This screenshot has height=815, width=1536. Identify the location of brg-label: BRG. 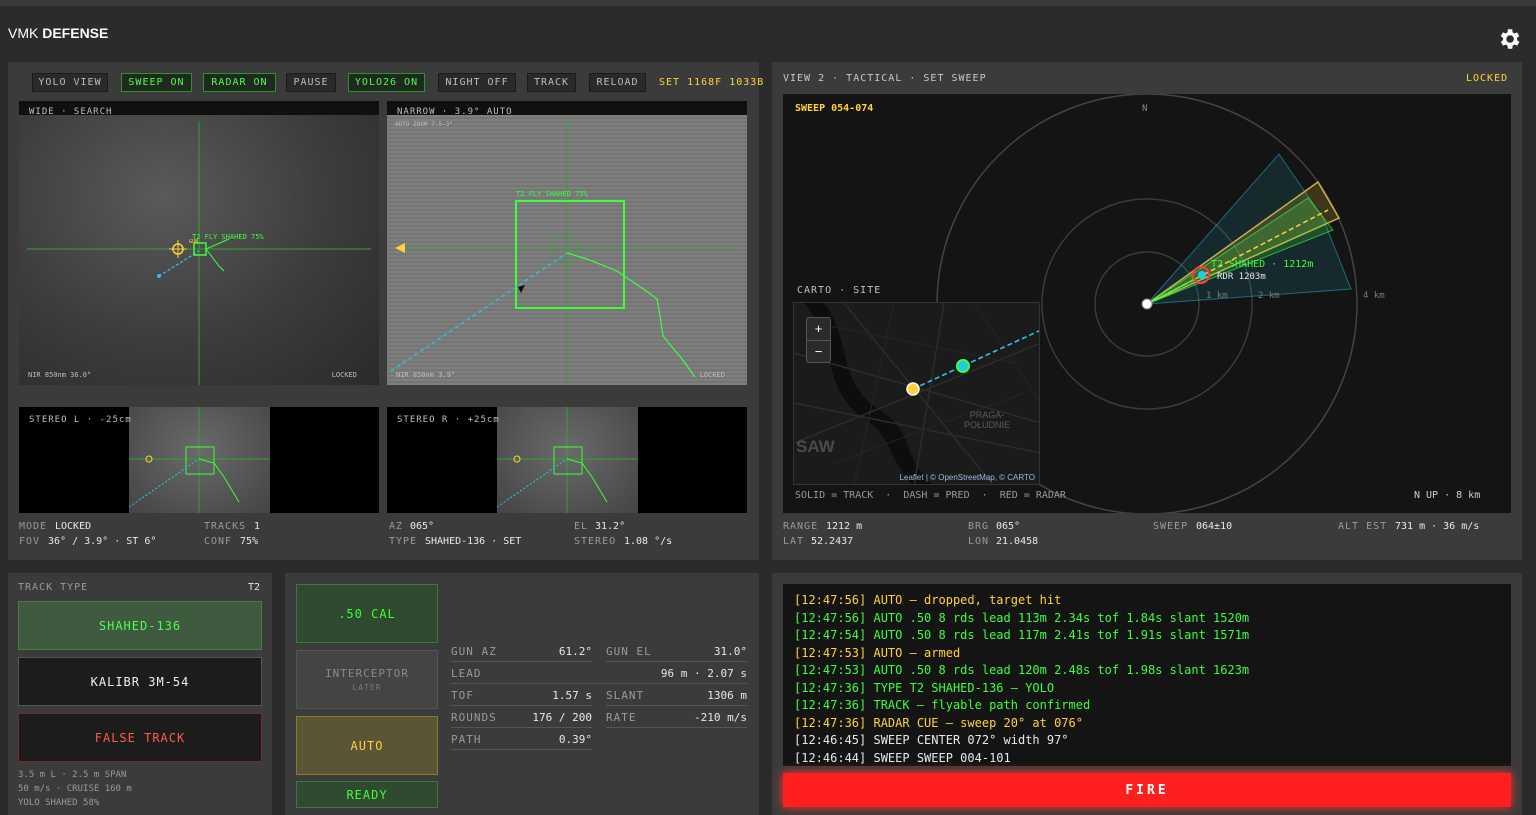
(979, 526).